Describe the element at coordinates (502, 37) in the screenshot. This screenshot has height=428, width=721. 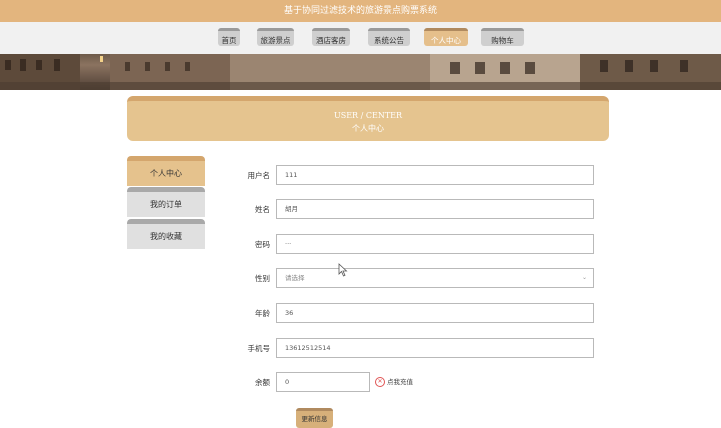
I see `nav-cart: 购物车` at that location.